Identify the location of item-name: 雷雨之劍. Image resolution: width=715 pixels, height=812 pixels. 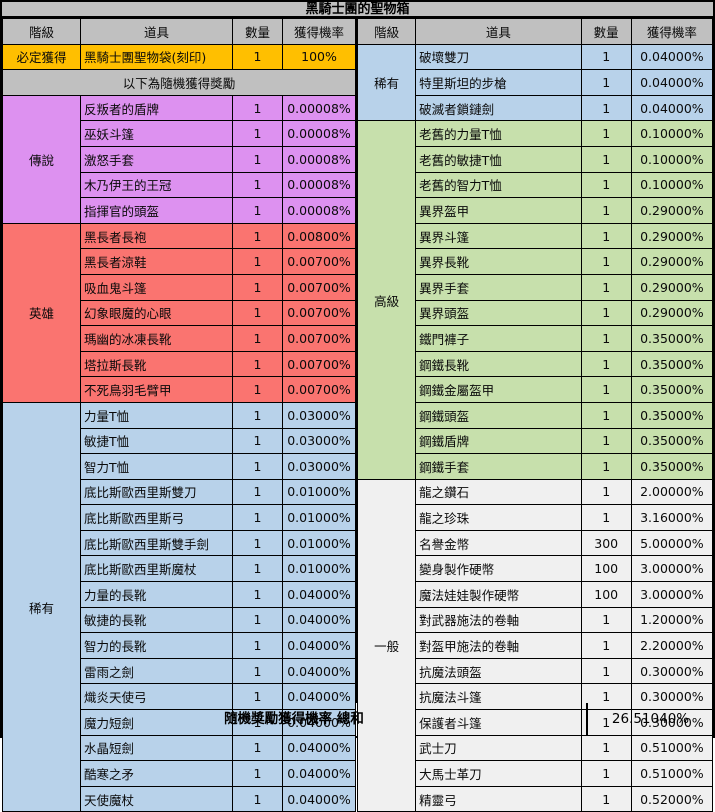
(156, 671).